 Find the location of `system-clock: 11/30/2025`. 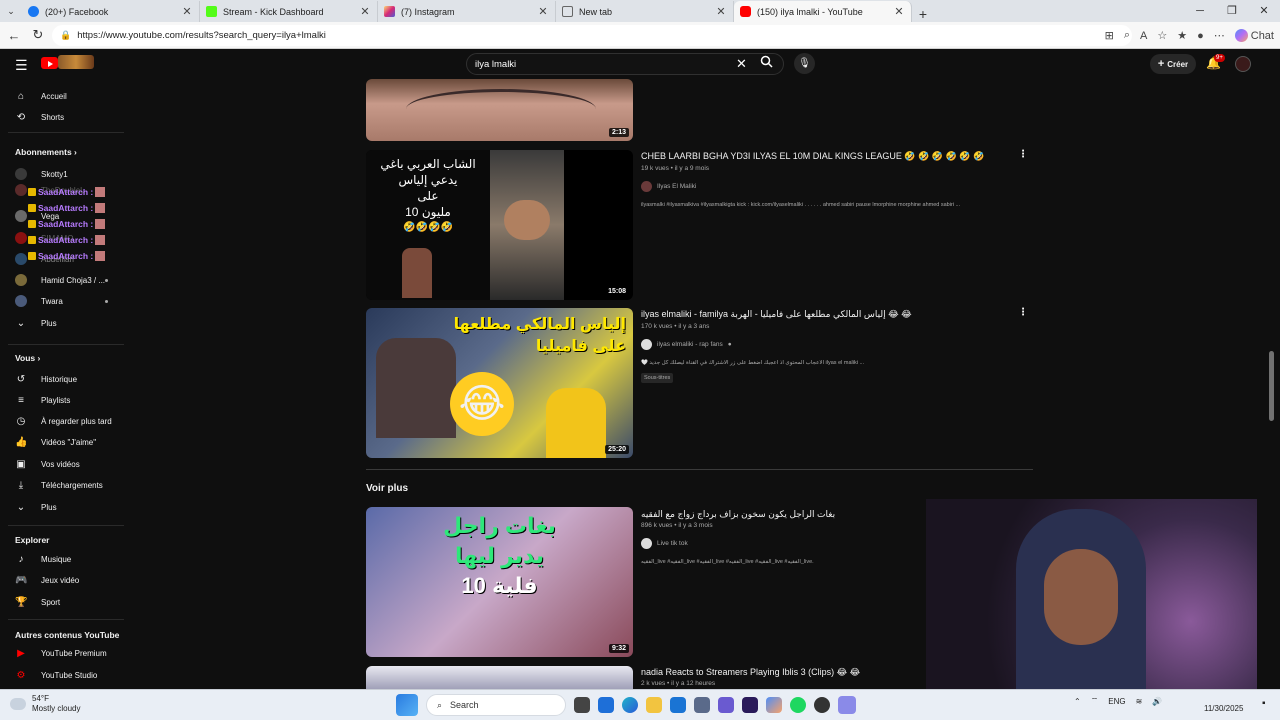

system-clock: 11/30/2025 is located at coordinates (1223, 708).